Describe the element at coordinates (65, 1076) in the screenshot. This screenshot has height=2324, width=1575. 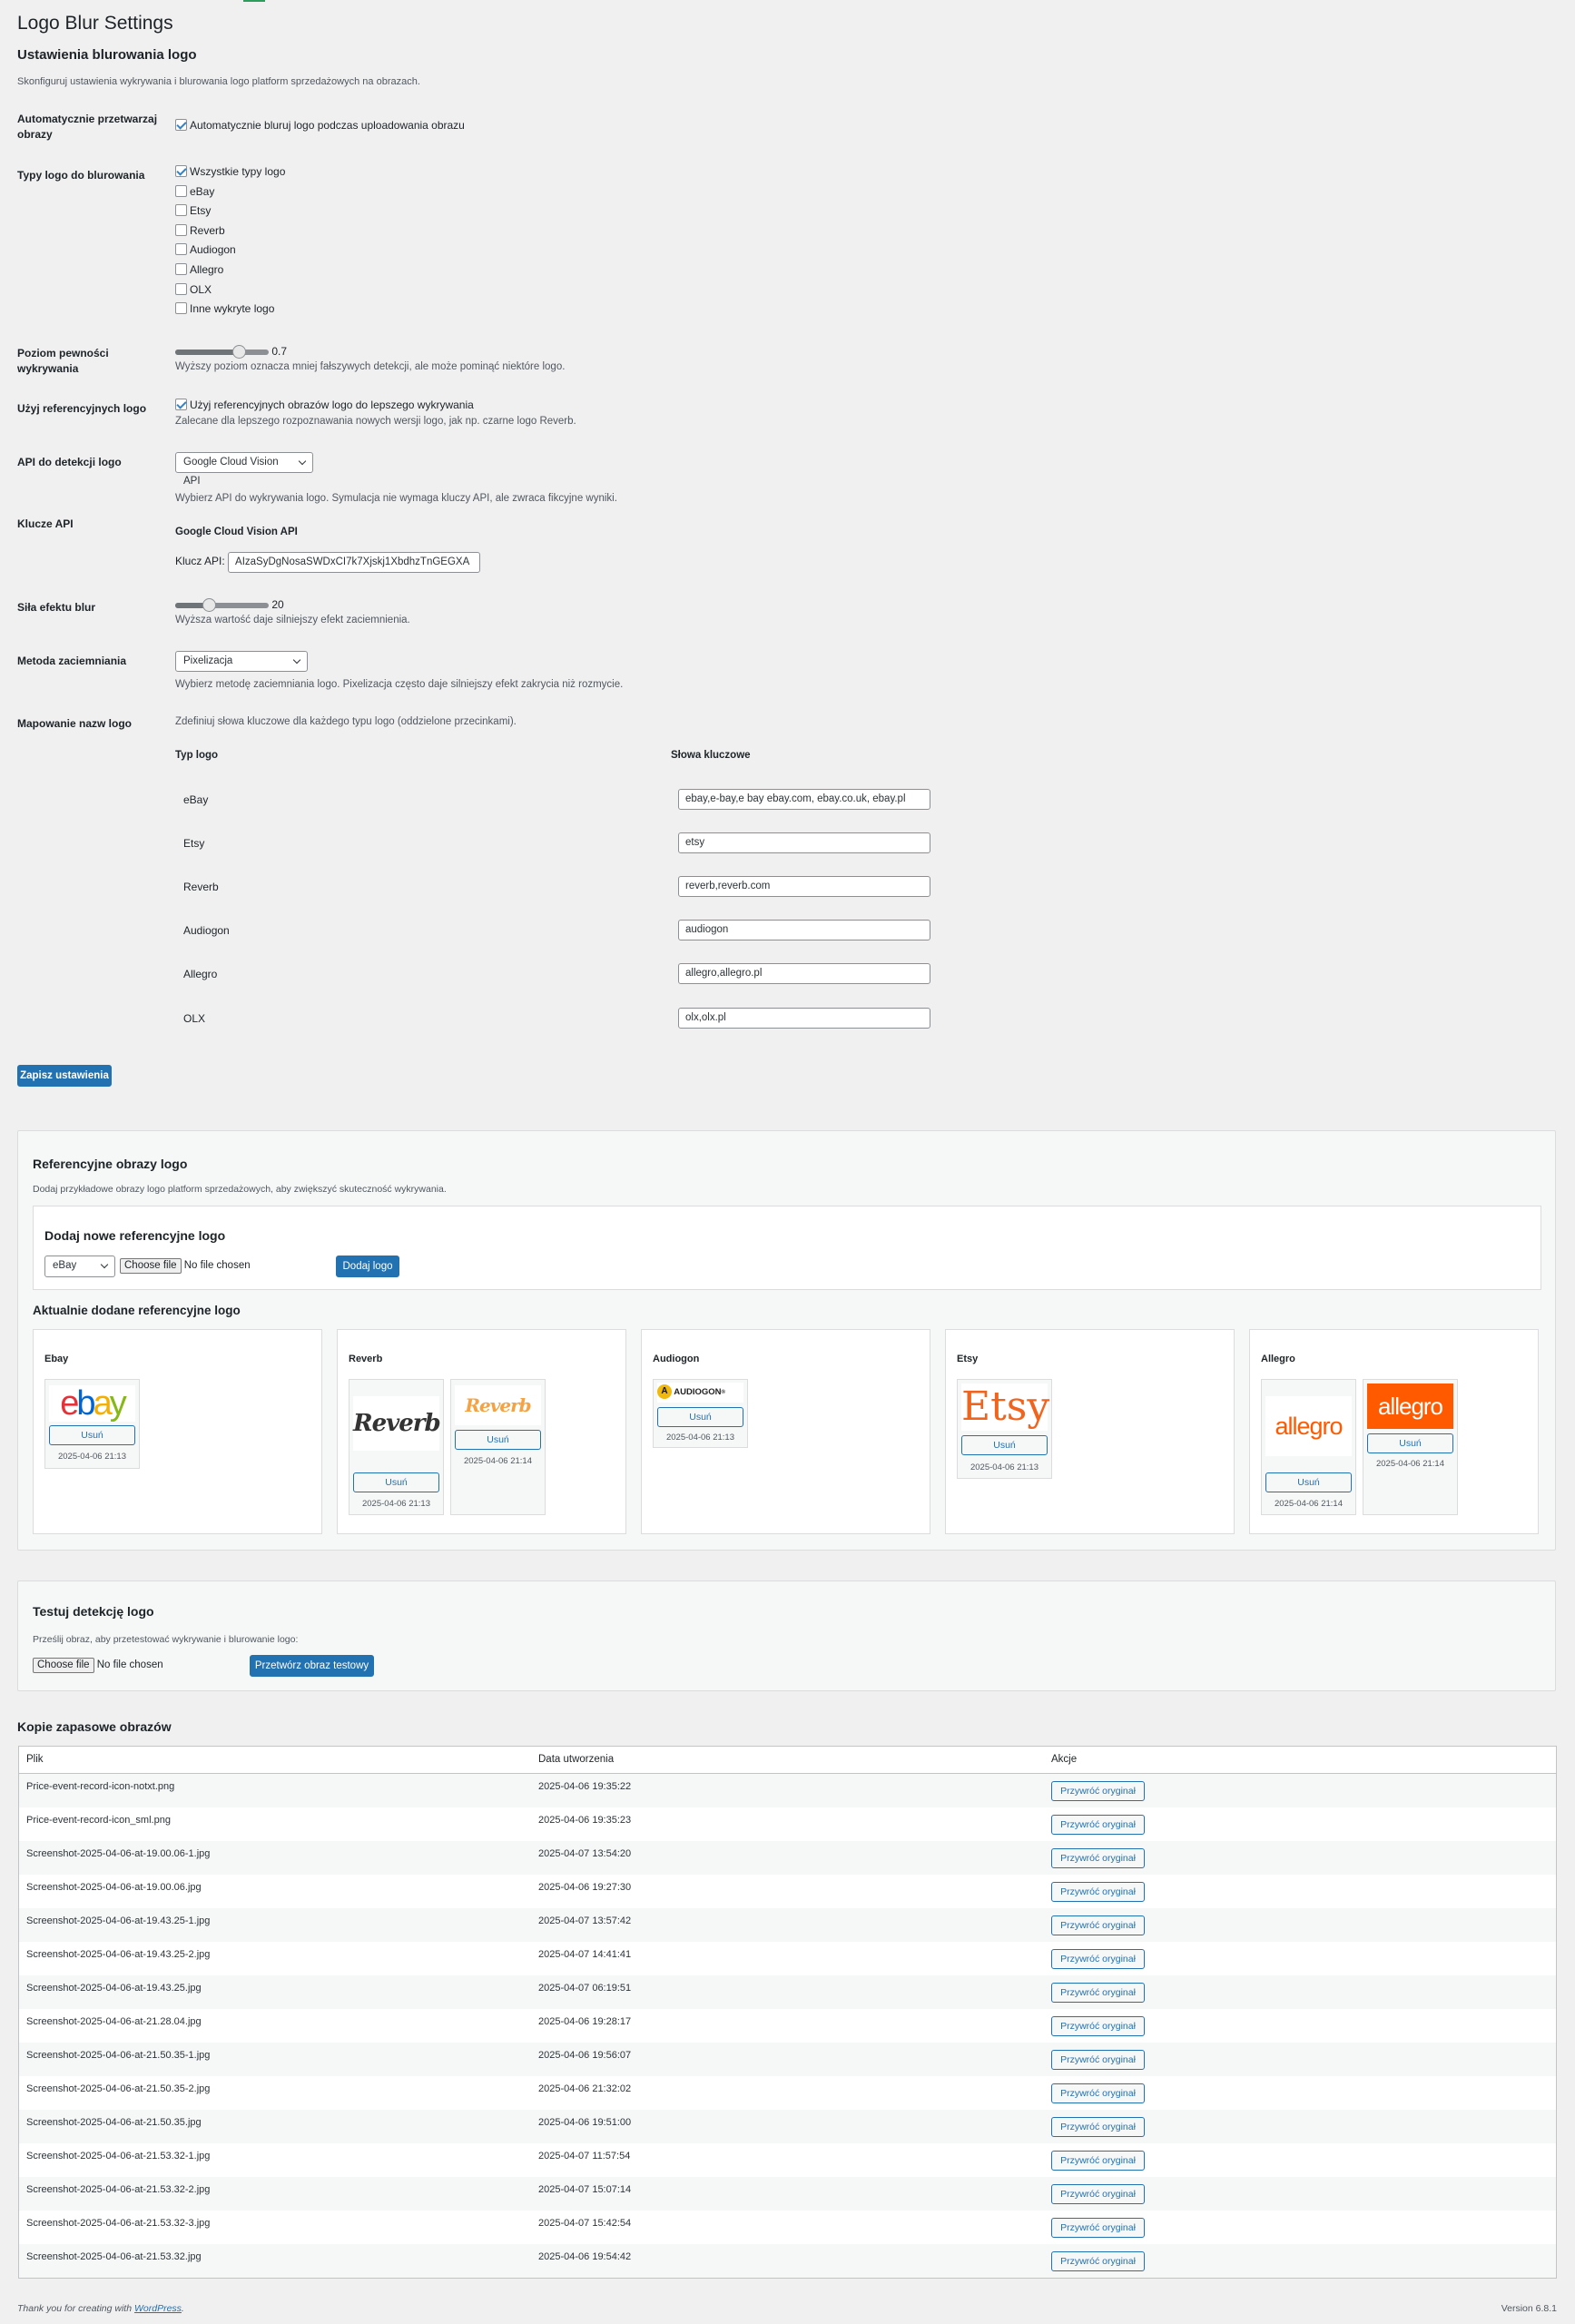
I see `save-settings-button: Zapisz ustawienia` at that location.